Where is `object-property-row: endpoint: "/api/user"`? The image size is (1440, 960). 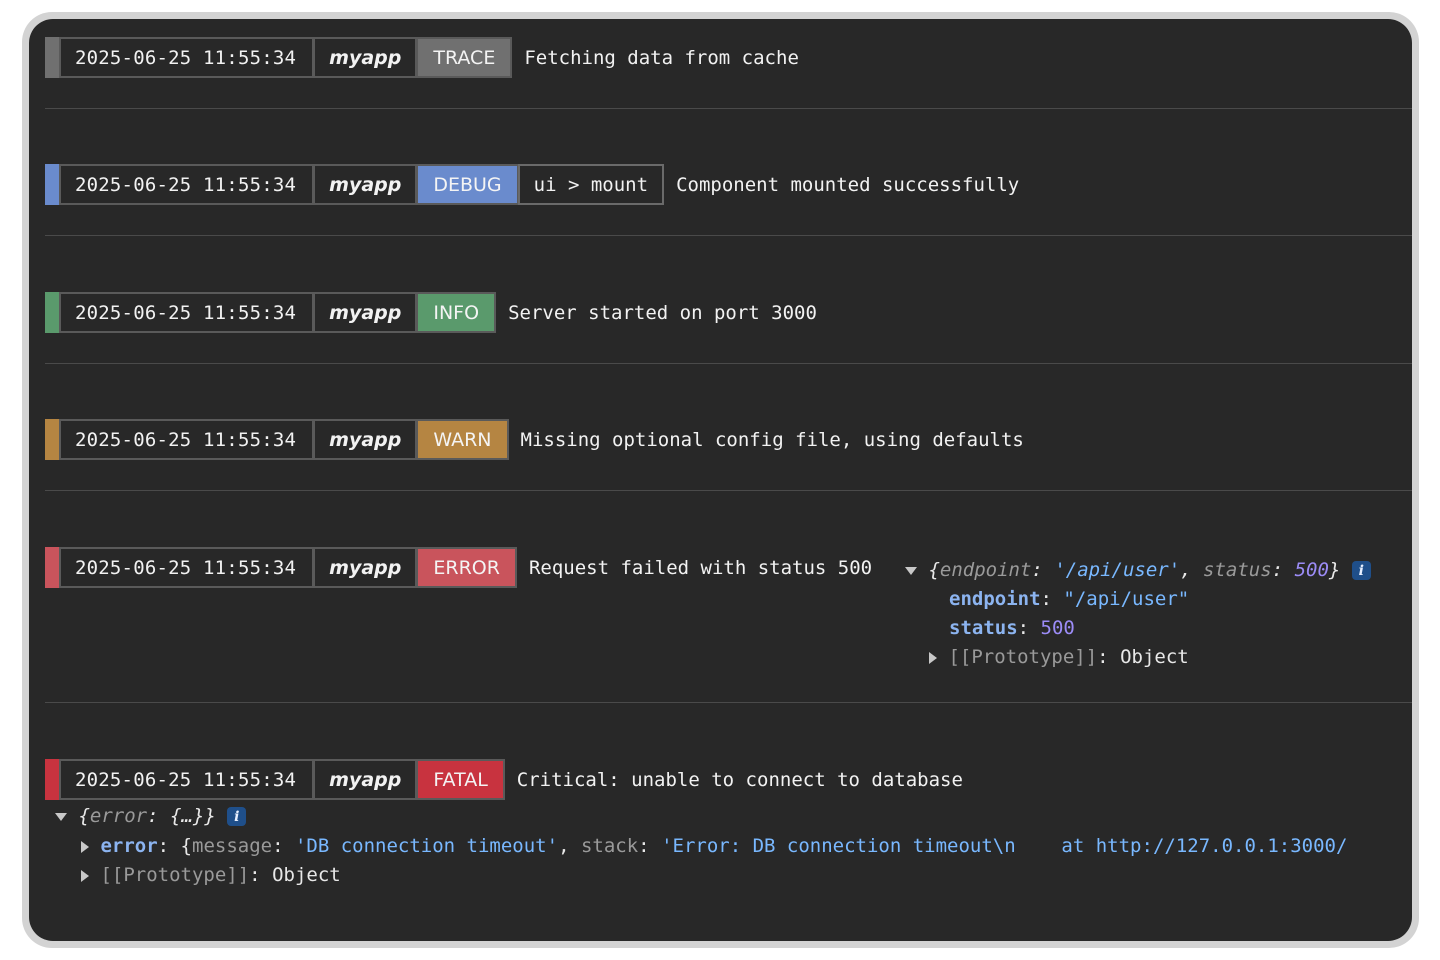
object-property-row: endpoint: "/api/user" is located at coordinates (1069, 599).